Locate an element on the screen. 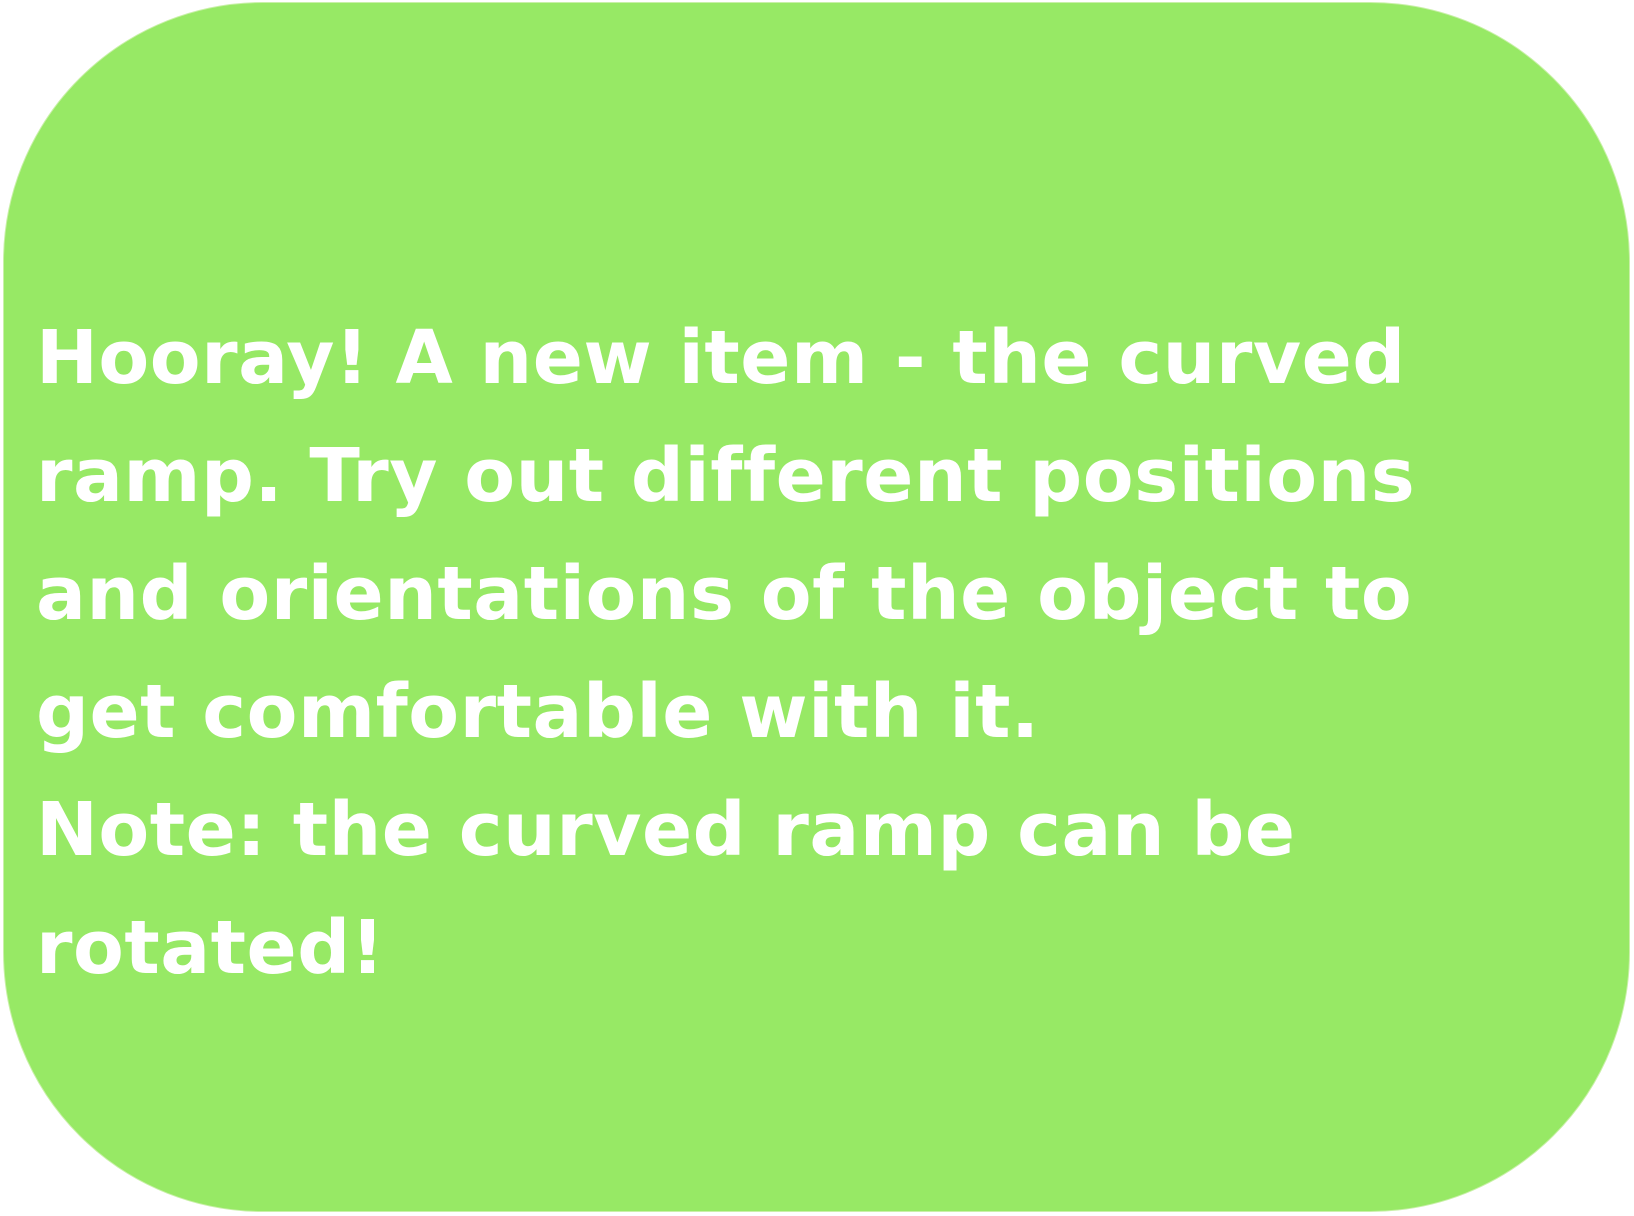 The height and width of the screenshot is (1216, 1634). message-line: ramp. Try out different positions is located at coordinates (726, 476).